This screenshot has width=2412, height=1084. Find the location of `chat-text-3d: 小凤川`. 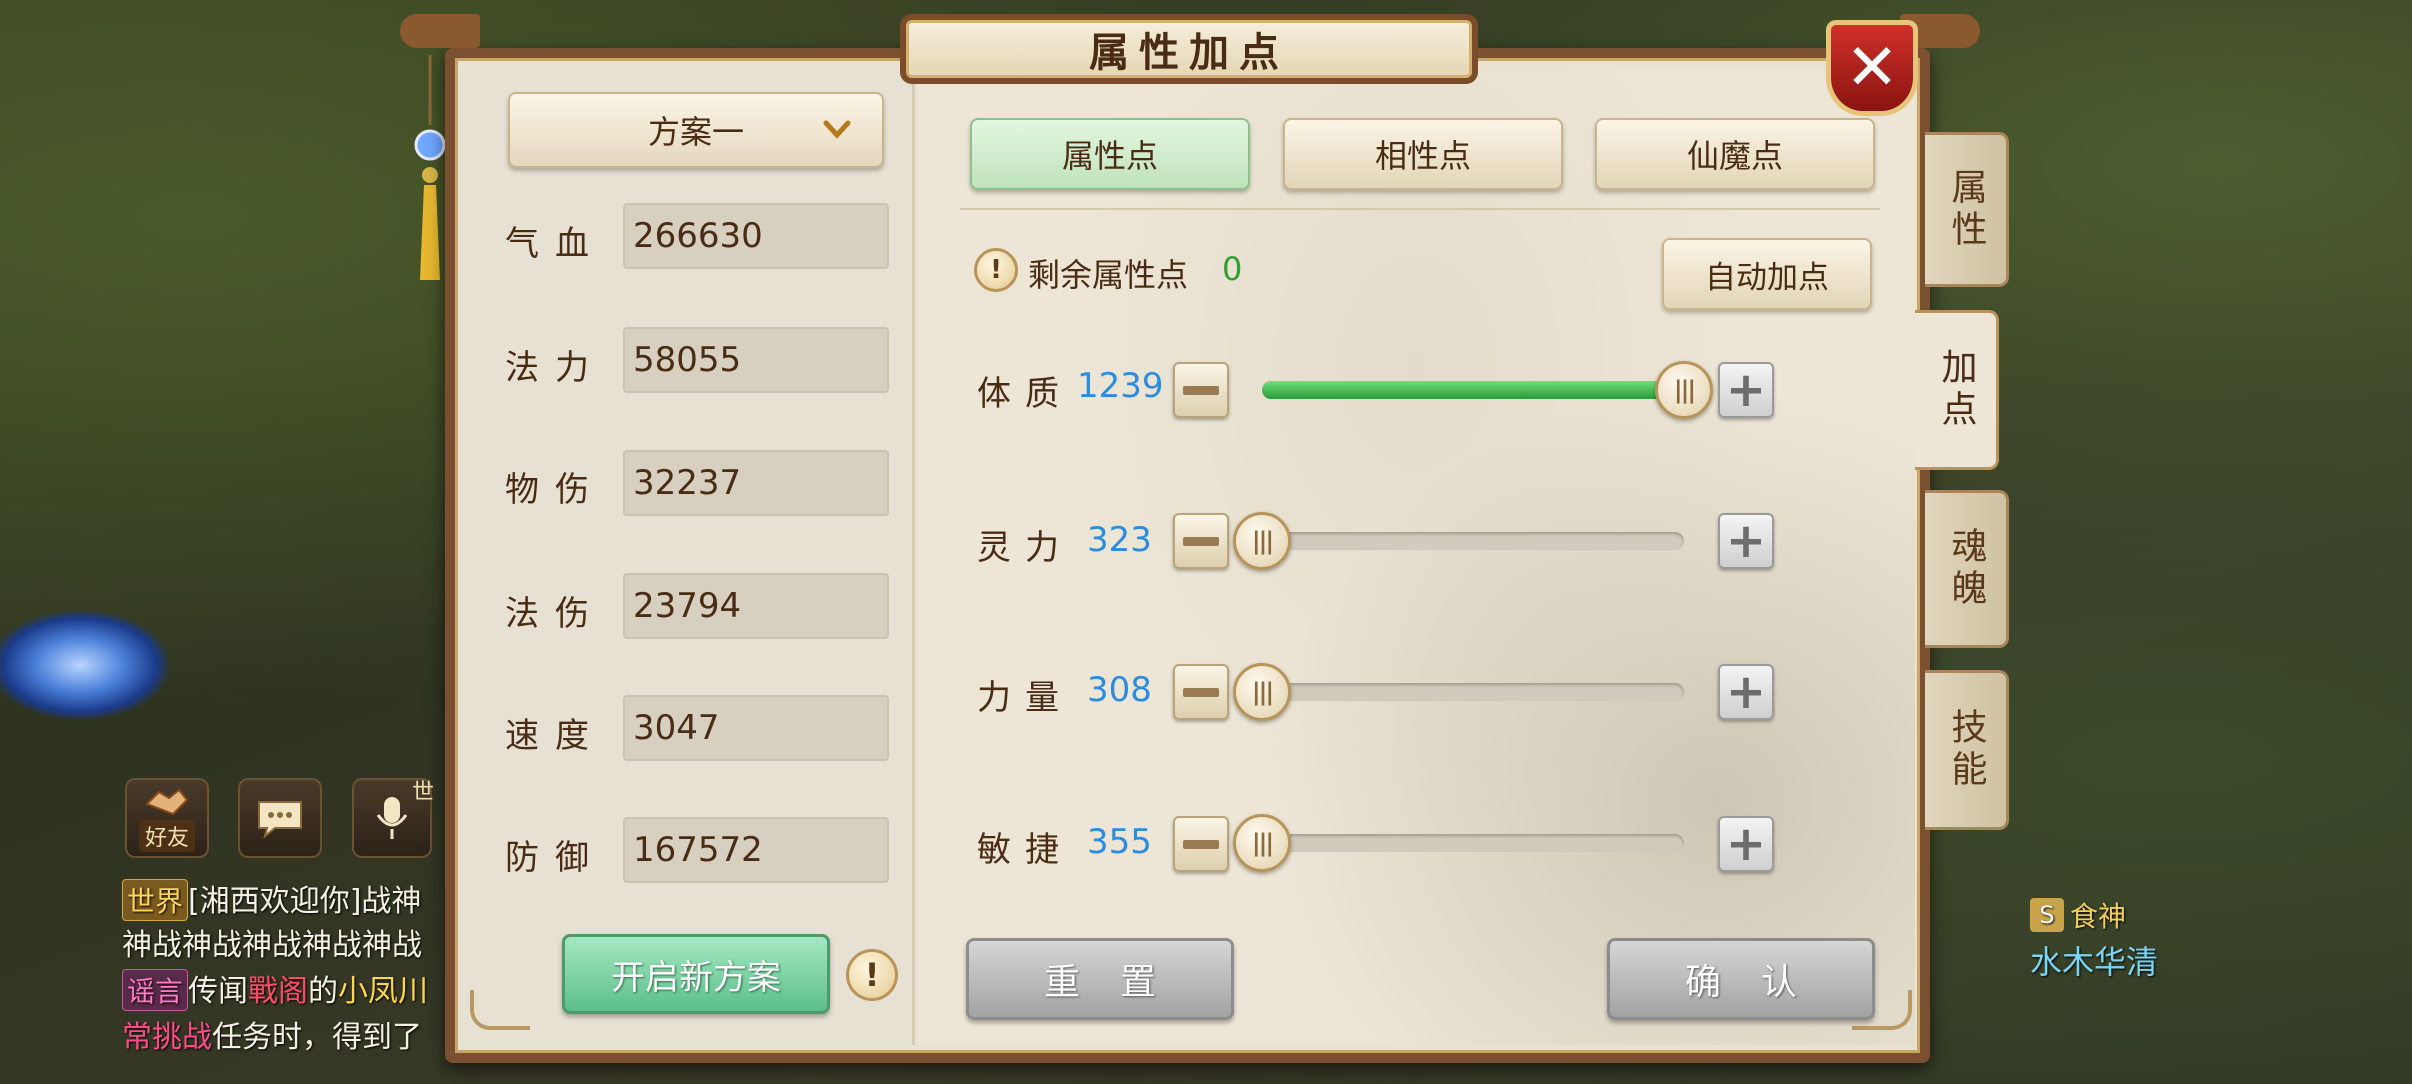

chat-text-3d: 小凤川 is located at coordinates (383, 991).